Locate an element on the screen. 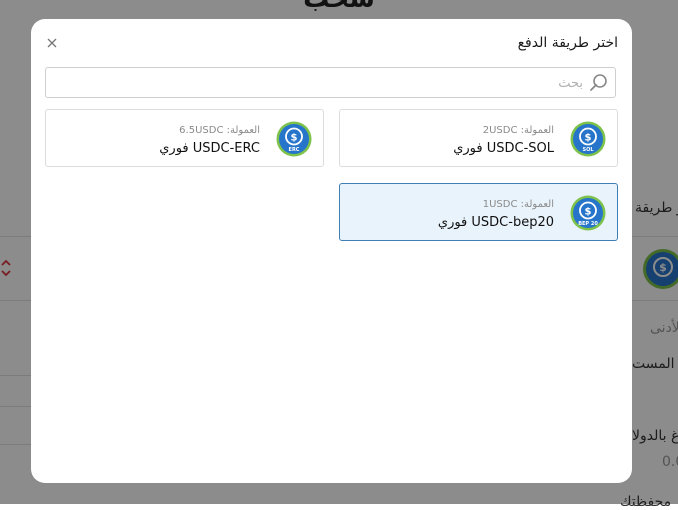 This screenshot has width=678, height=510. modal-title: اختر طريقة الدفع is located at coordinates (567, 43).